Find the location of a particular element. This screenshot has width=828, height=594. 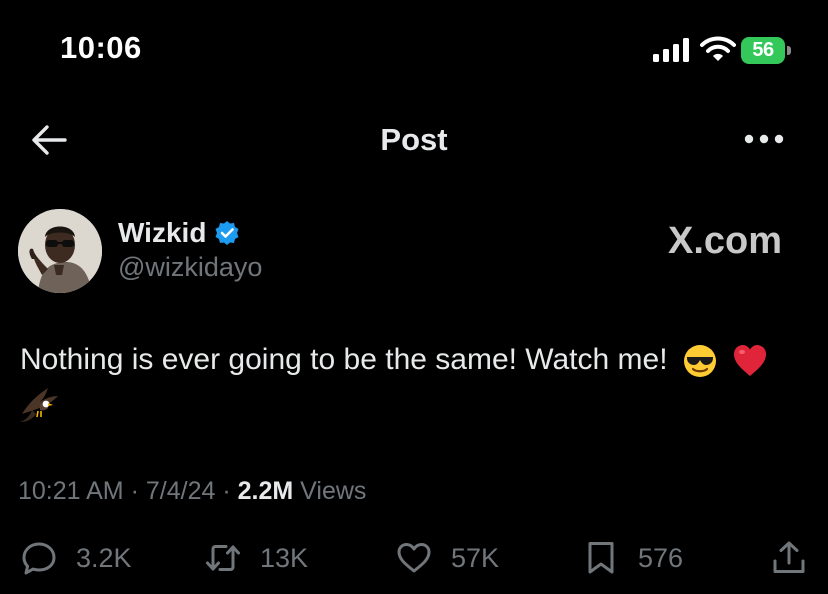

bookmark-button: 576 is located at coordinates (632, 558).